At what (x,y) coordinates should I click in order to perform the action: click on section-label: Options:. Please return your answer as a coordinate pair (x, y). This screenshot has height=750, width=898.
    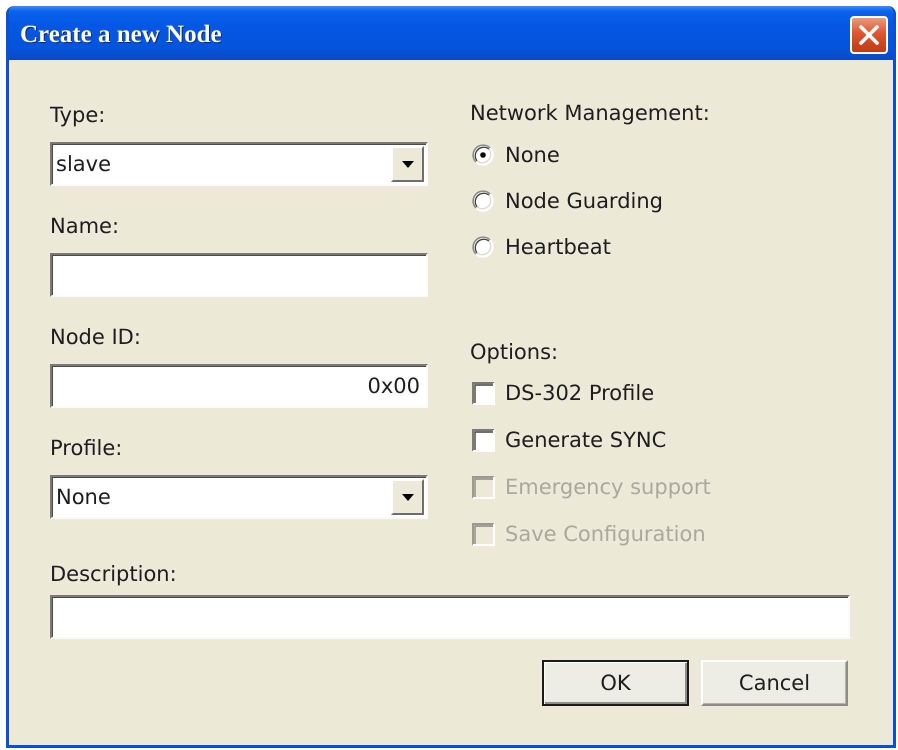
    Looking at the image, I should click on (514, 352).